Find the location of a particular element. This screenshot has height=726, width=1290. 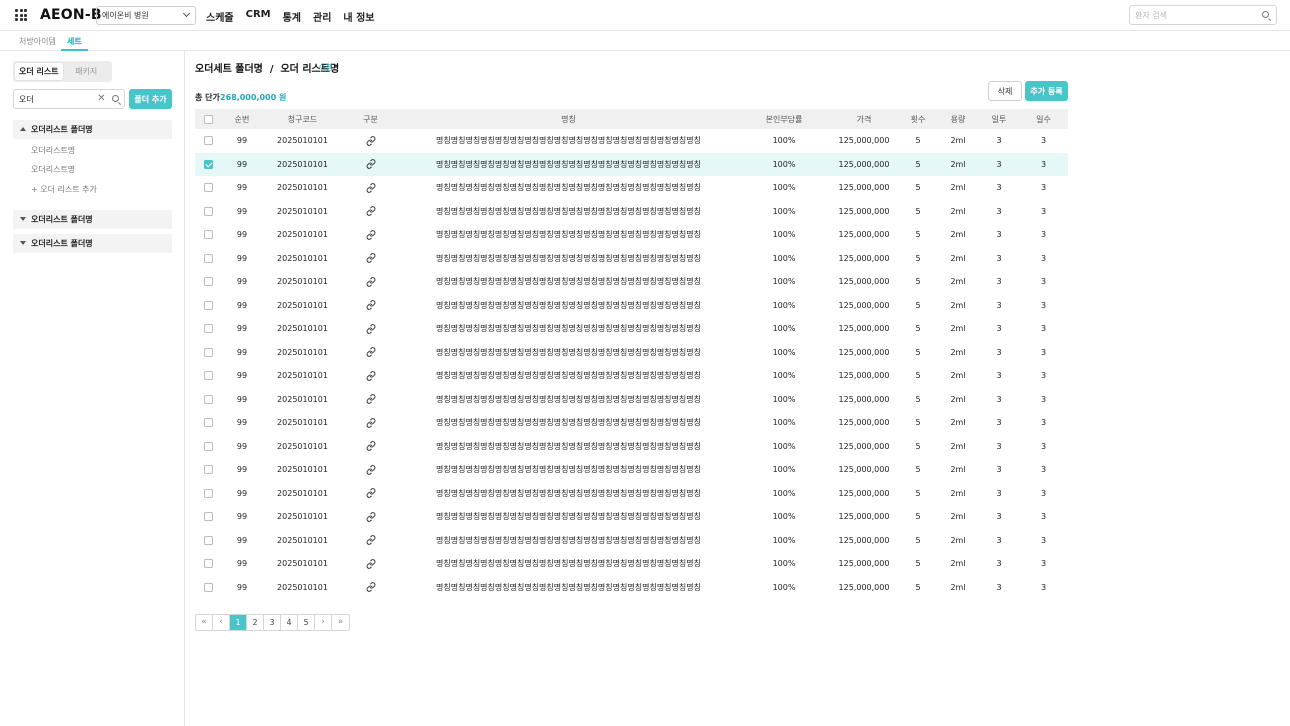

nav-admin: 관리 is located at coordinates (322, 16).